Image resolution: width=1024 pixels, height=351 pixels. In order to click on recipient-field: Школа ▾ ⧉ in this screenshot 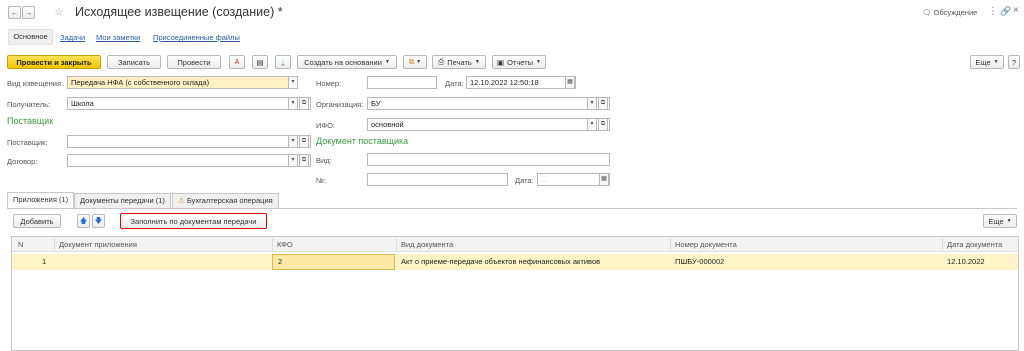, I will do `click(189, 103)`.